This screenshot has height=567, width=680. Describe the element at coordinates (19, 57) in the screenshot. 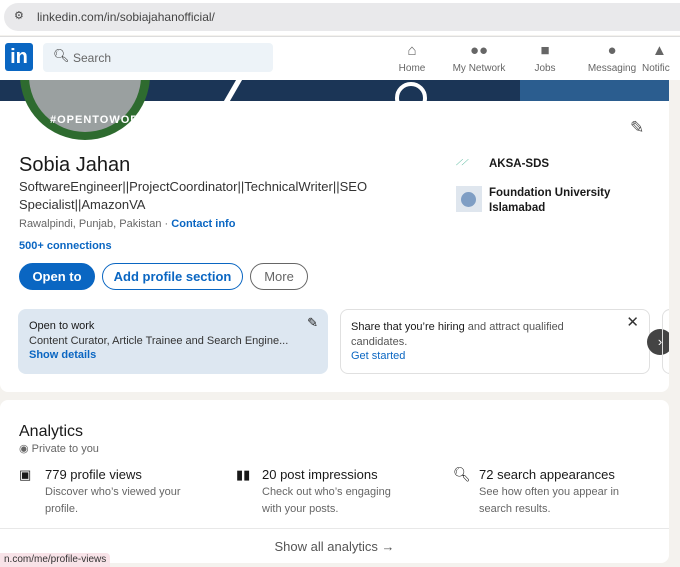

I see `linkedin-logo: in` at that location.